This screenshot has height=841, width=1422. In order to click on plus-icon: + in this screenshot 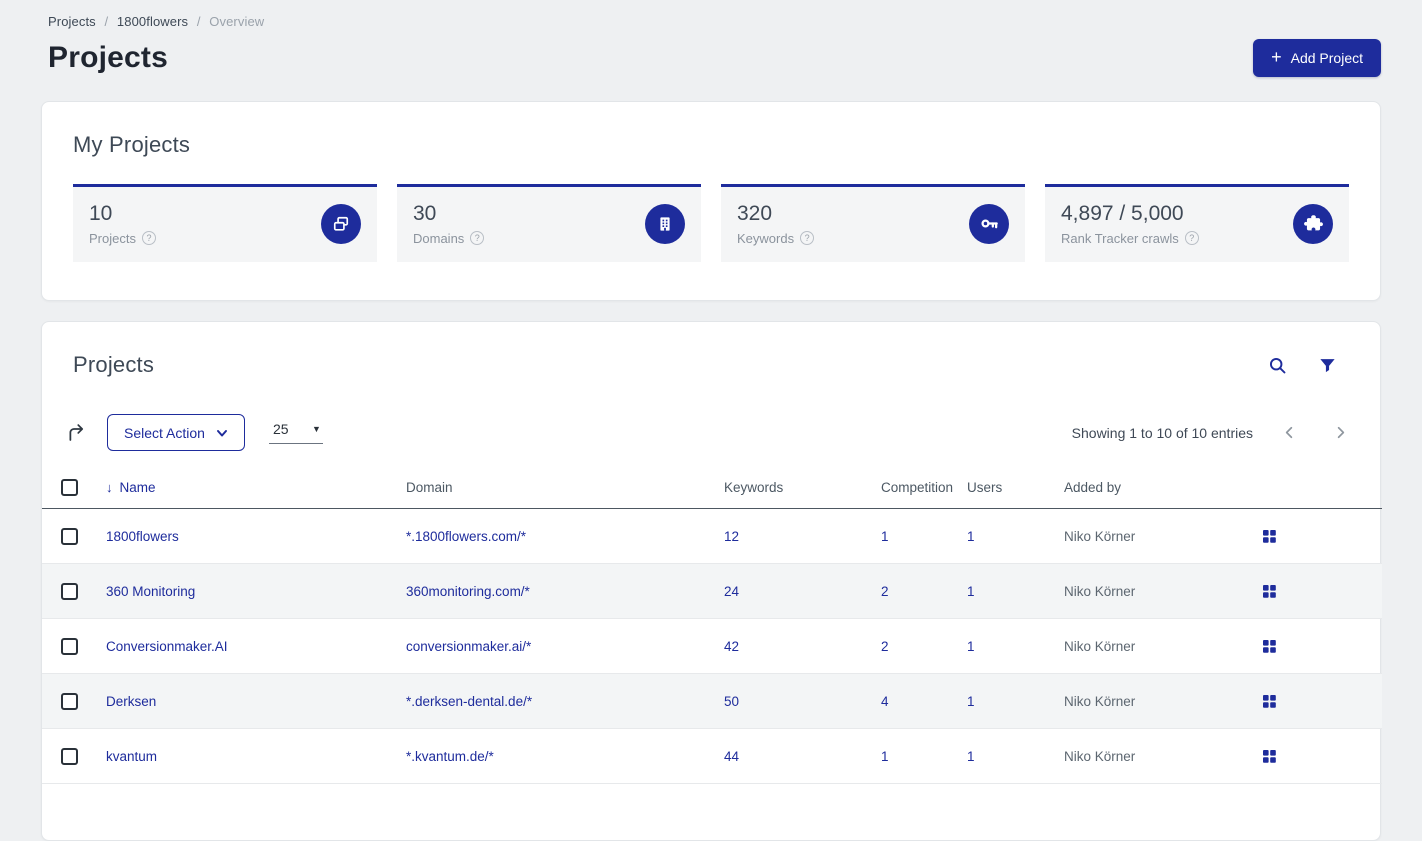, I will do `click(1276, 57)`.